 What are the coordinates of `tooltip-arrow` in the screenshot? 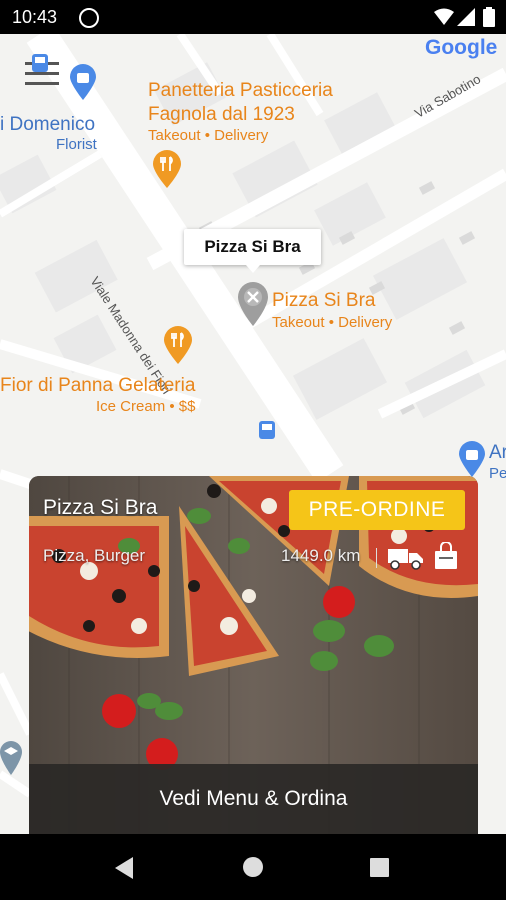 It's located at (253, 269).